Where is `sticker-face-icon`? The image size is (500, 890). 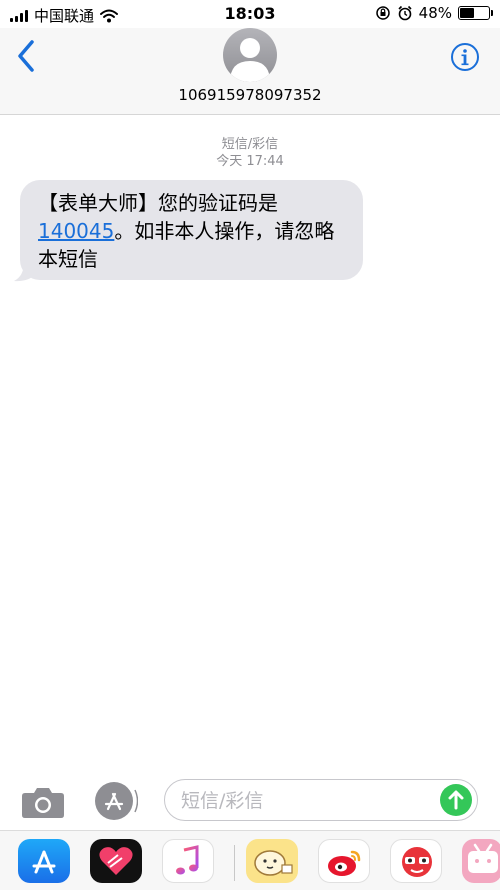 sticker-face-icon is located at coordinates (273, 863).